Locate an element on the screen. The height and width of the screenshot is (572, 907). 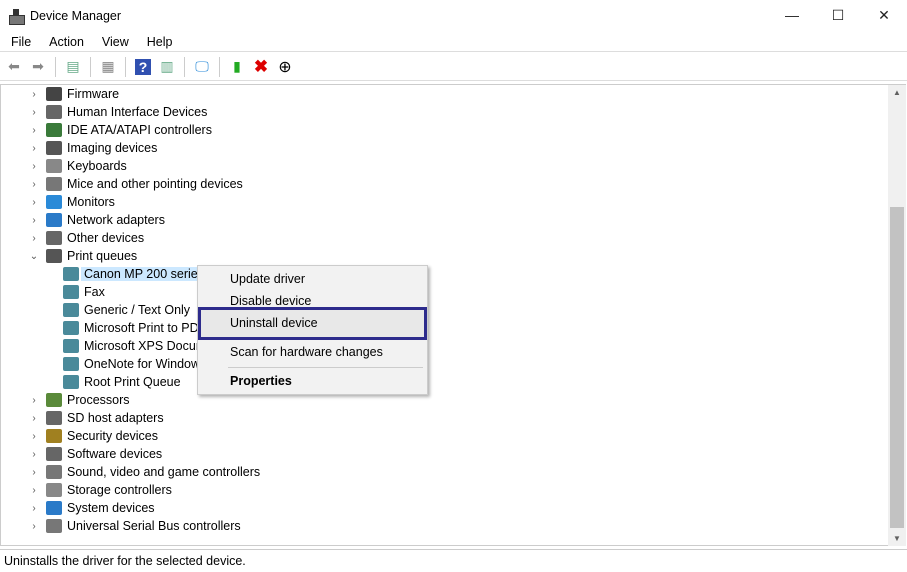
tree-item-label: Root Print Queue is located at coordinates (132, 382).